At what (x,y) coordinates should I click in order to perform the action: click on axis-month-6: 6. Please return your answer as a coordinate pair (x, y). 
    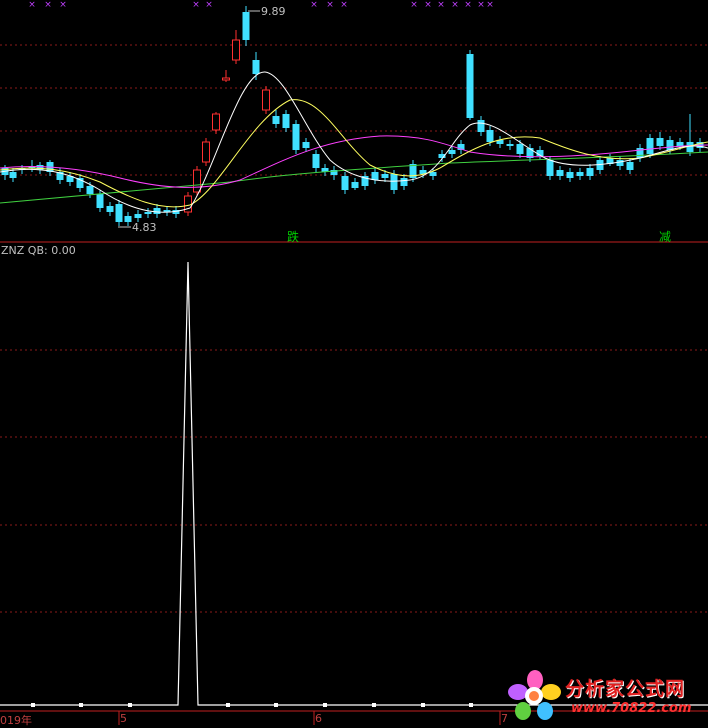
    Looking at the image, I should click on (318, 718).